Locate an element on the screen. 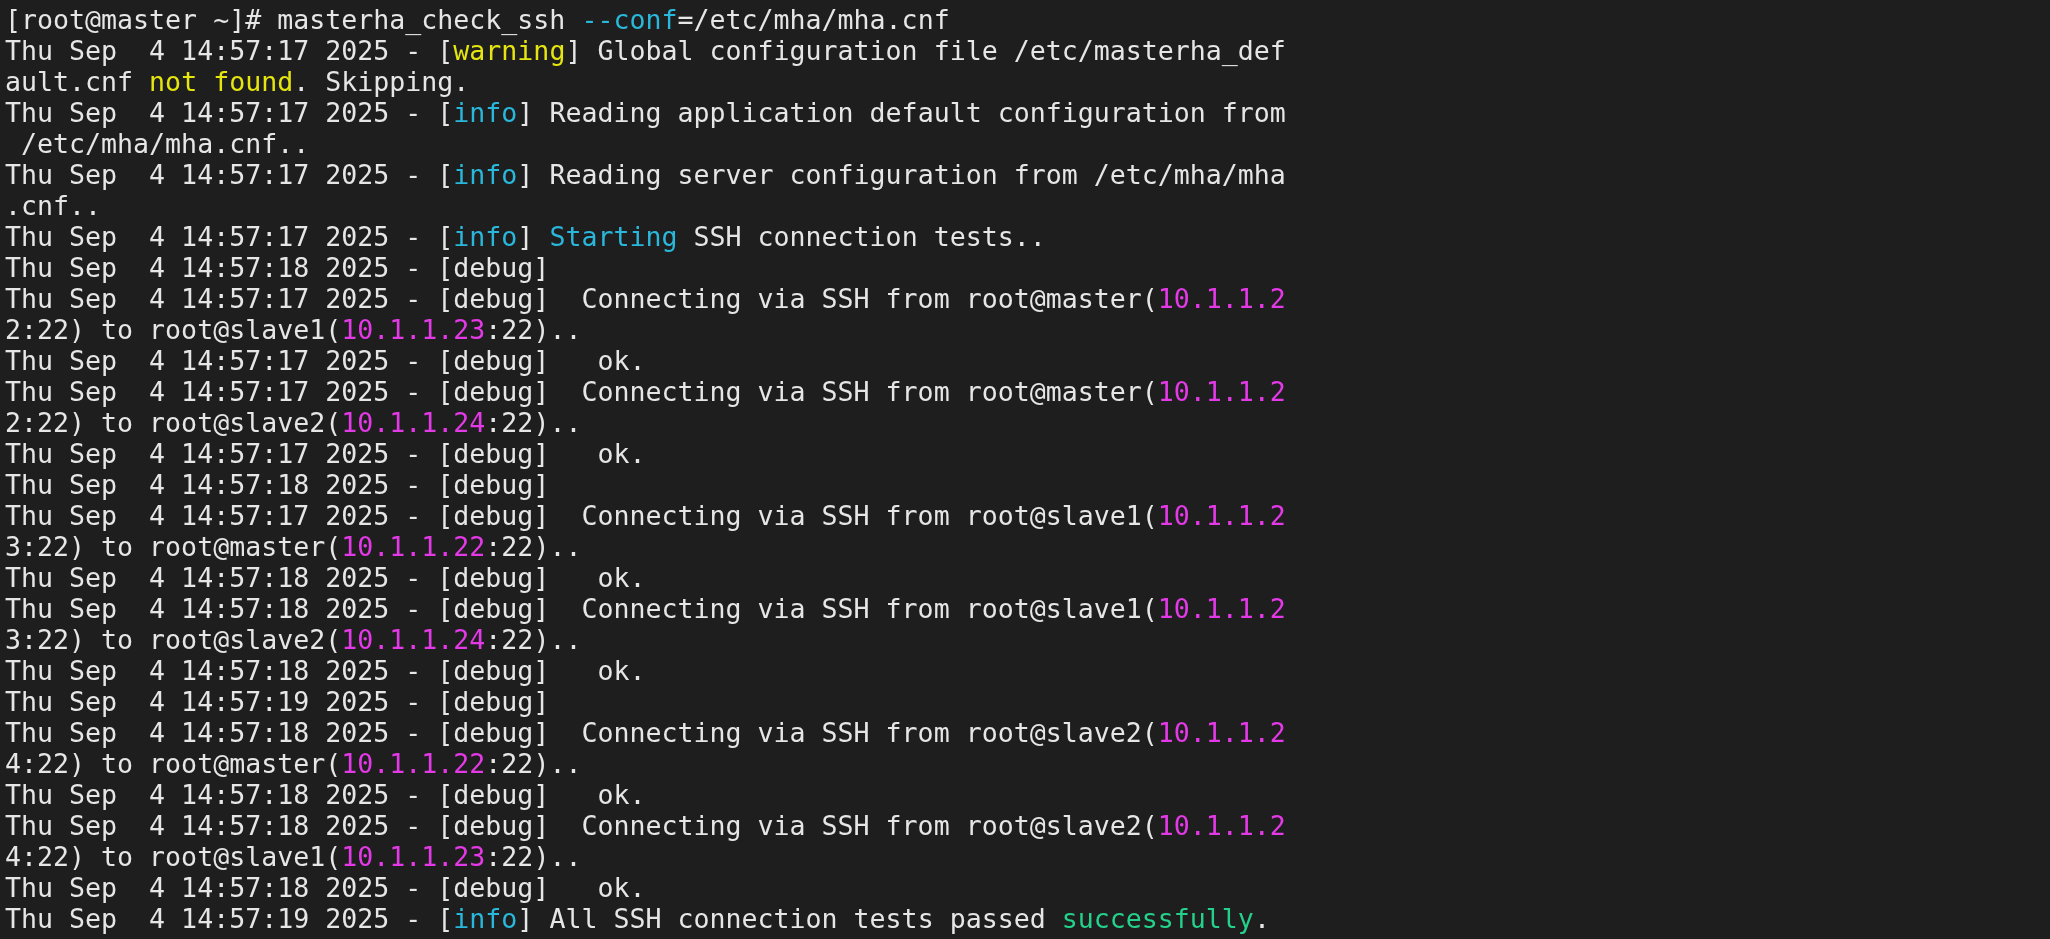 This screenshot has width=2050, height=939. terminal-line: 2:22) to root@slave1(10.1.1.23:22).. is located at coordinates (293, 329).